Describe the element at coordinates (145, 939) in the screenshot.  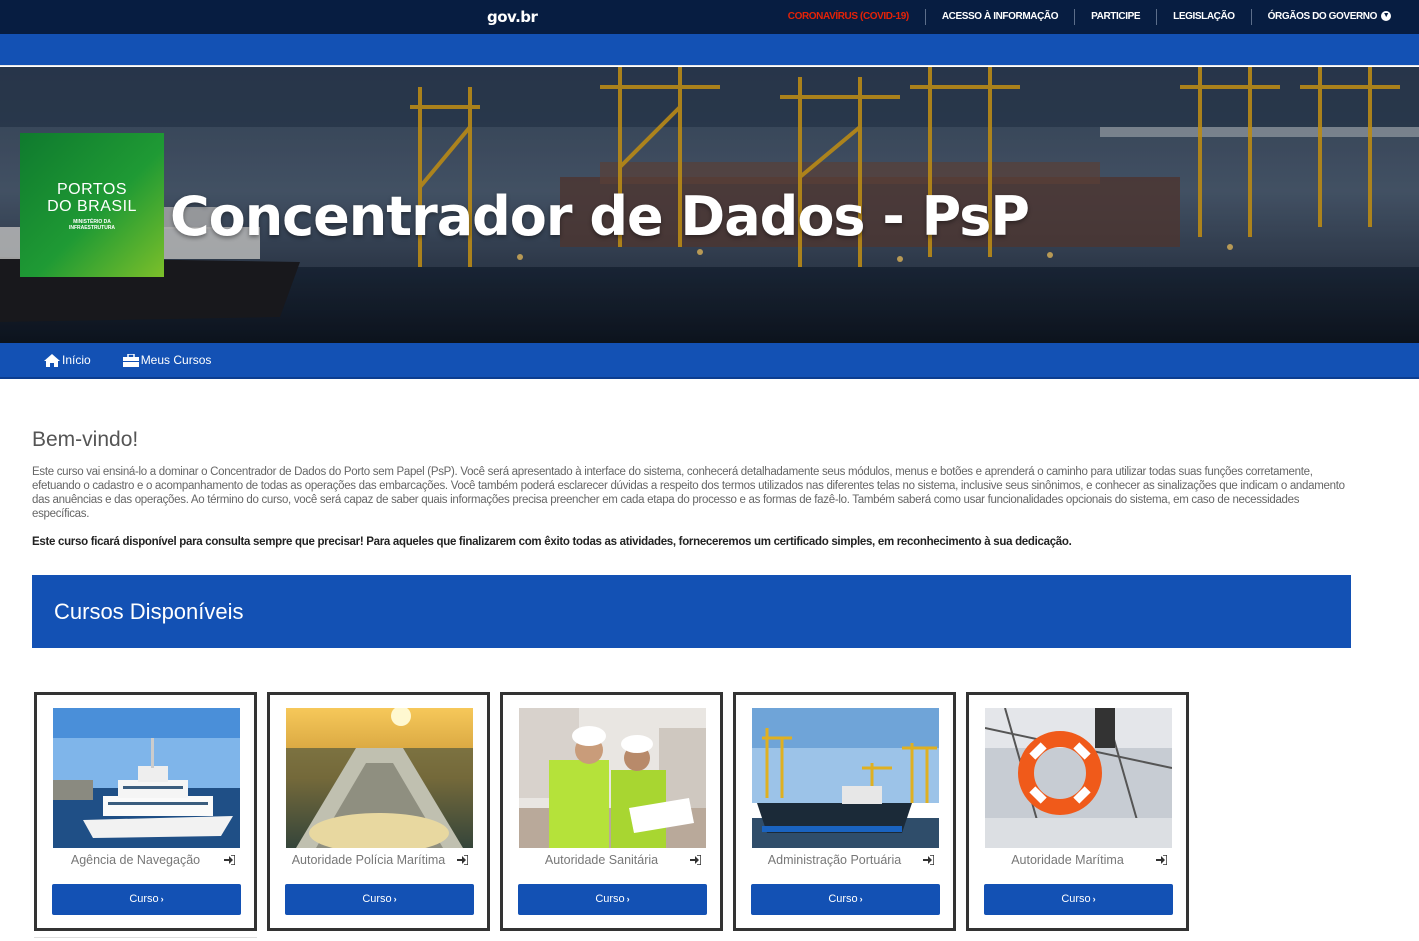
I see `next-row-card-edge` at that location.